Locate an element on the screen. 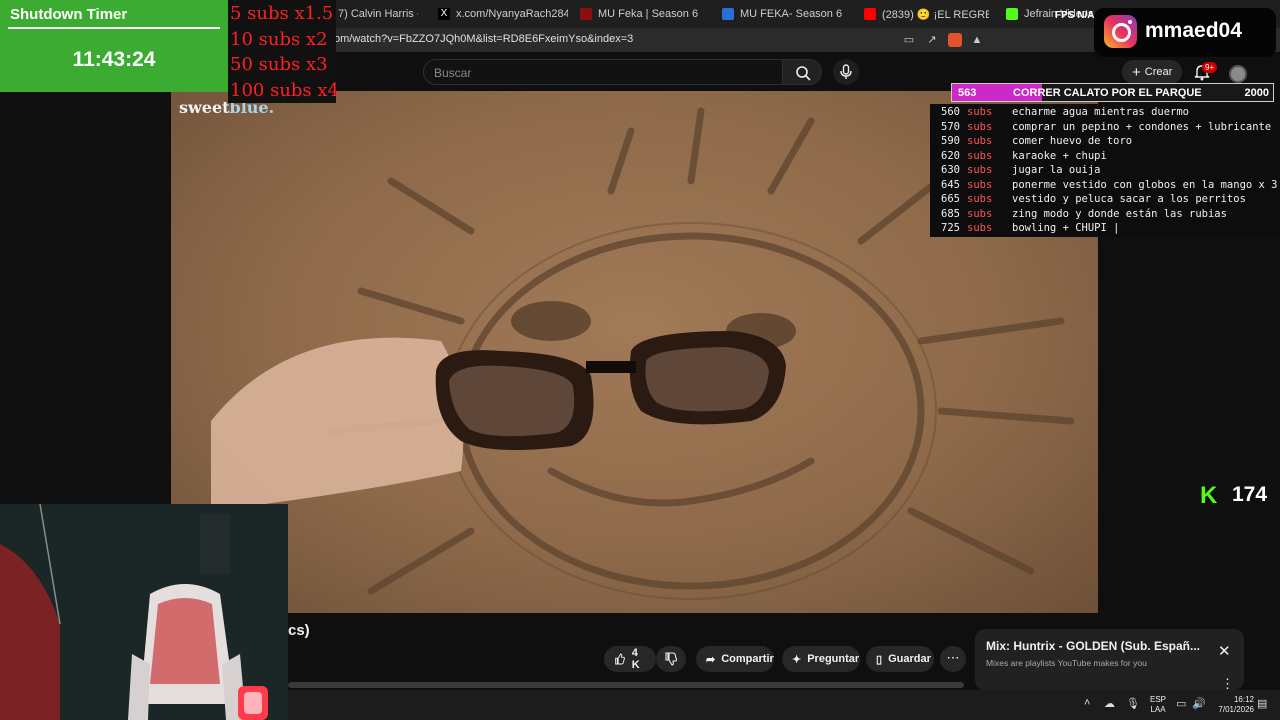  language-indicator: ESP LAA is located at coordinates (1158, 705).